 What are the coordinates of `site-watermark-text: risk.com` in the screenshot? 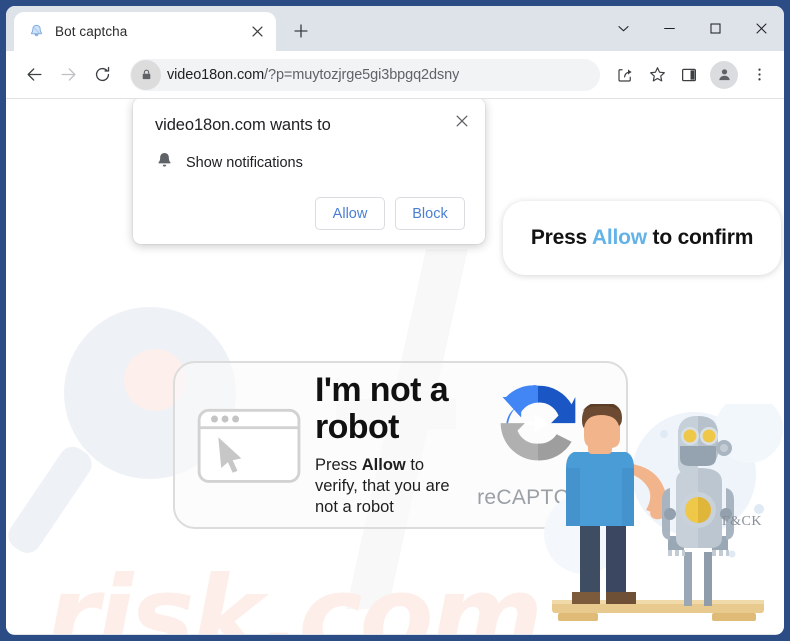 It's located at (294, 594).